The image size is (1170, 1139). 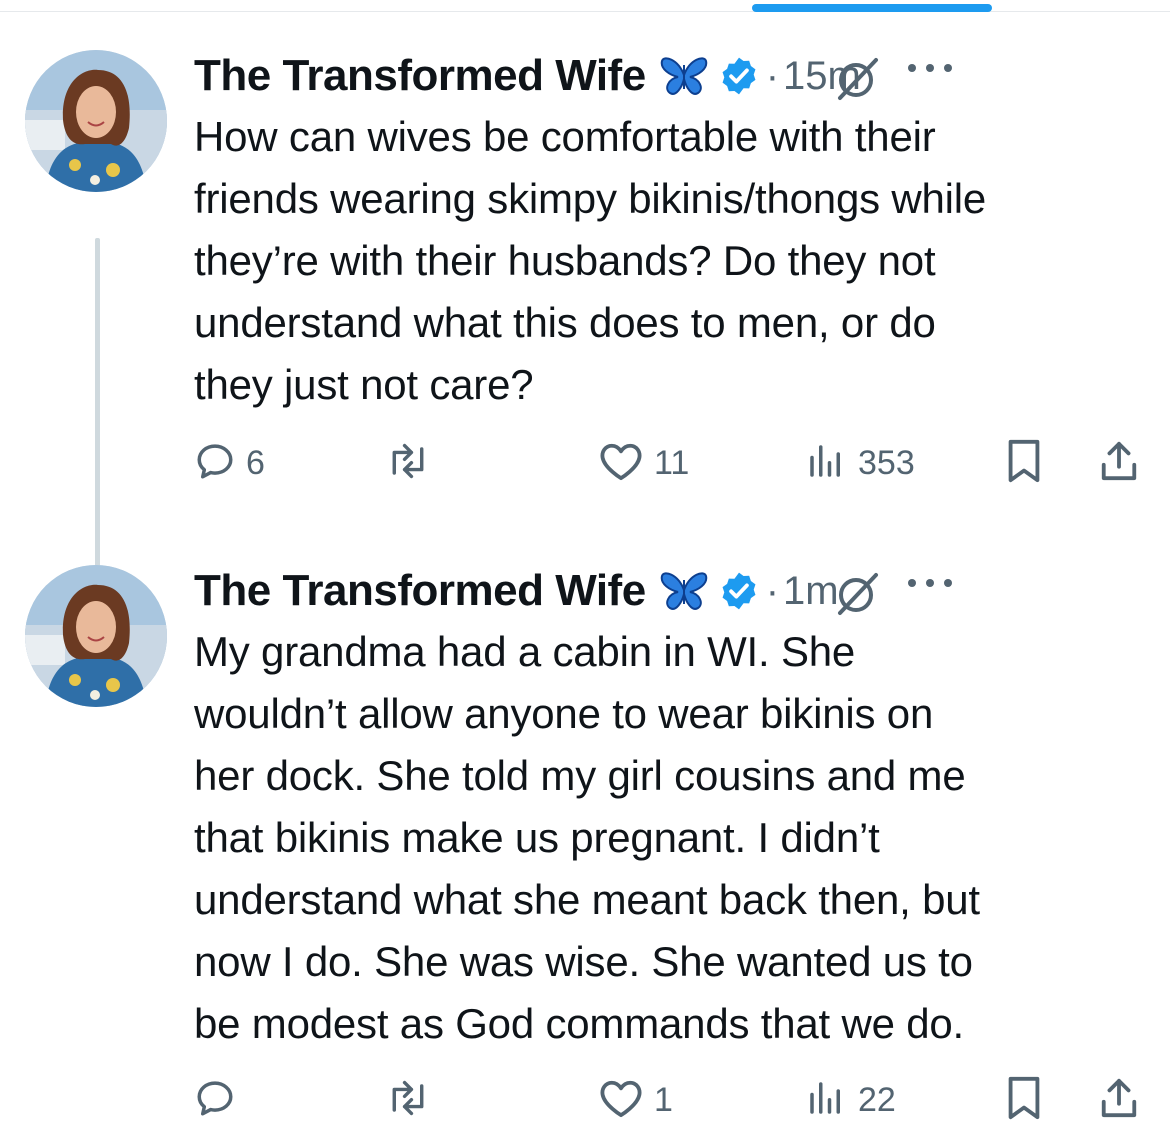 I want to click on reply-button, so click(x=220, y=1100).